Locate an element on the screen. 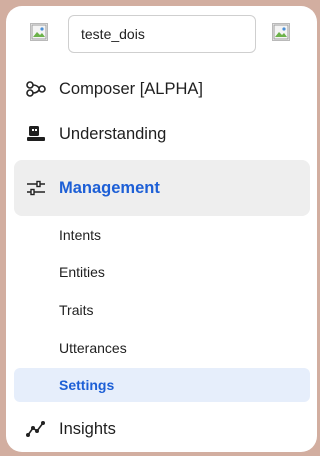 This screenshot has width=320, height=456. nav-item-label: Management is located at coordinates (109, 187).